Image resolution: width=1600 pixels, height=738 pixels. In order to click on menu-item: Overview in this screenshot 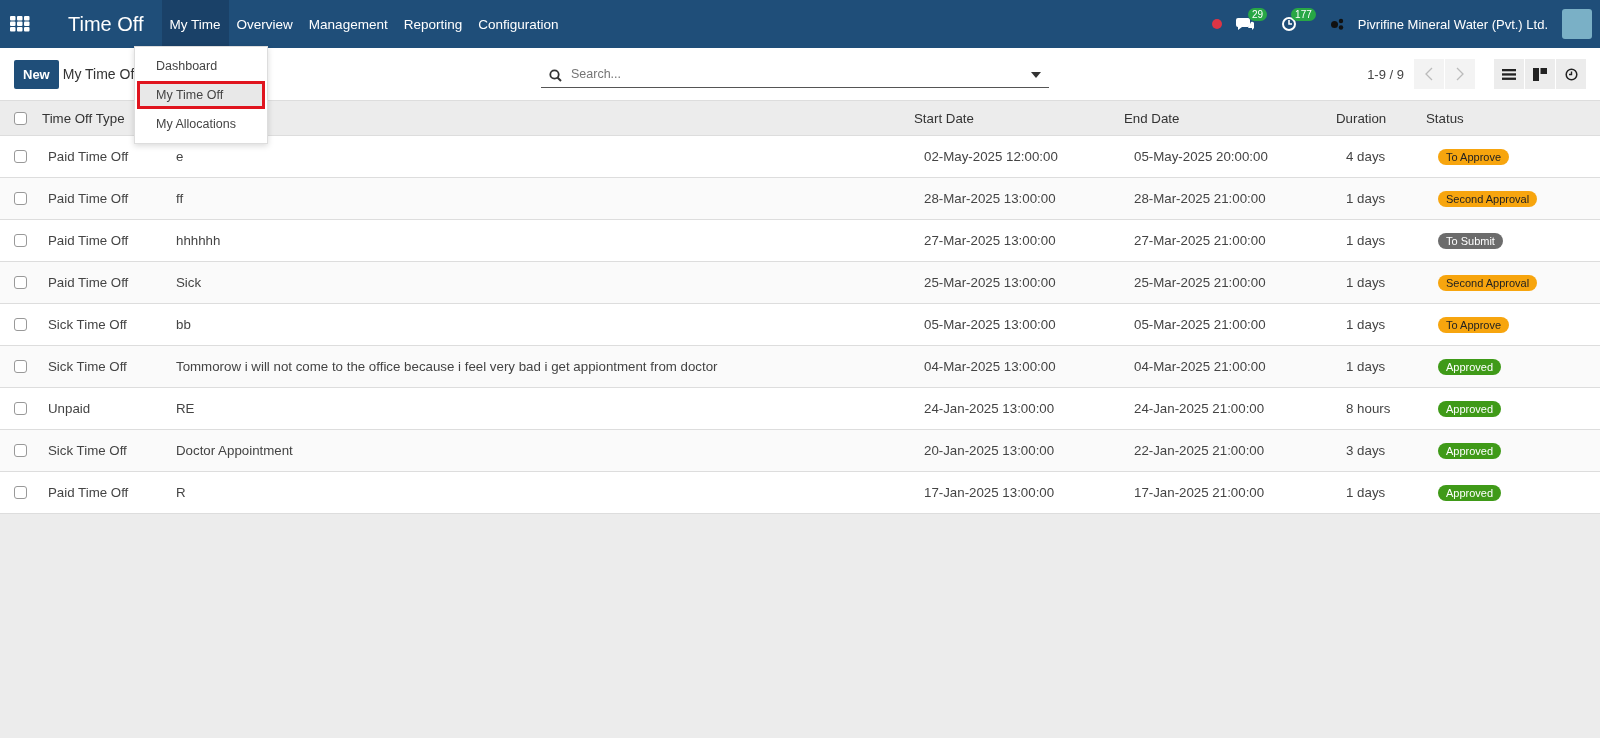, I will do `click(264, 24)`.